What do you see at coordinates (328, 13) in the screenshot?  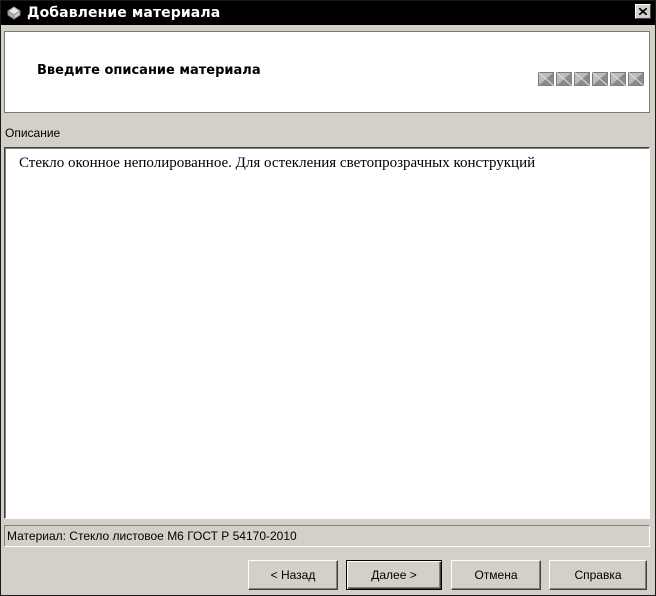 I see `title-bar: Добавление материала` at bounding box center [328, 13].